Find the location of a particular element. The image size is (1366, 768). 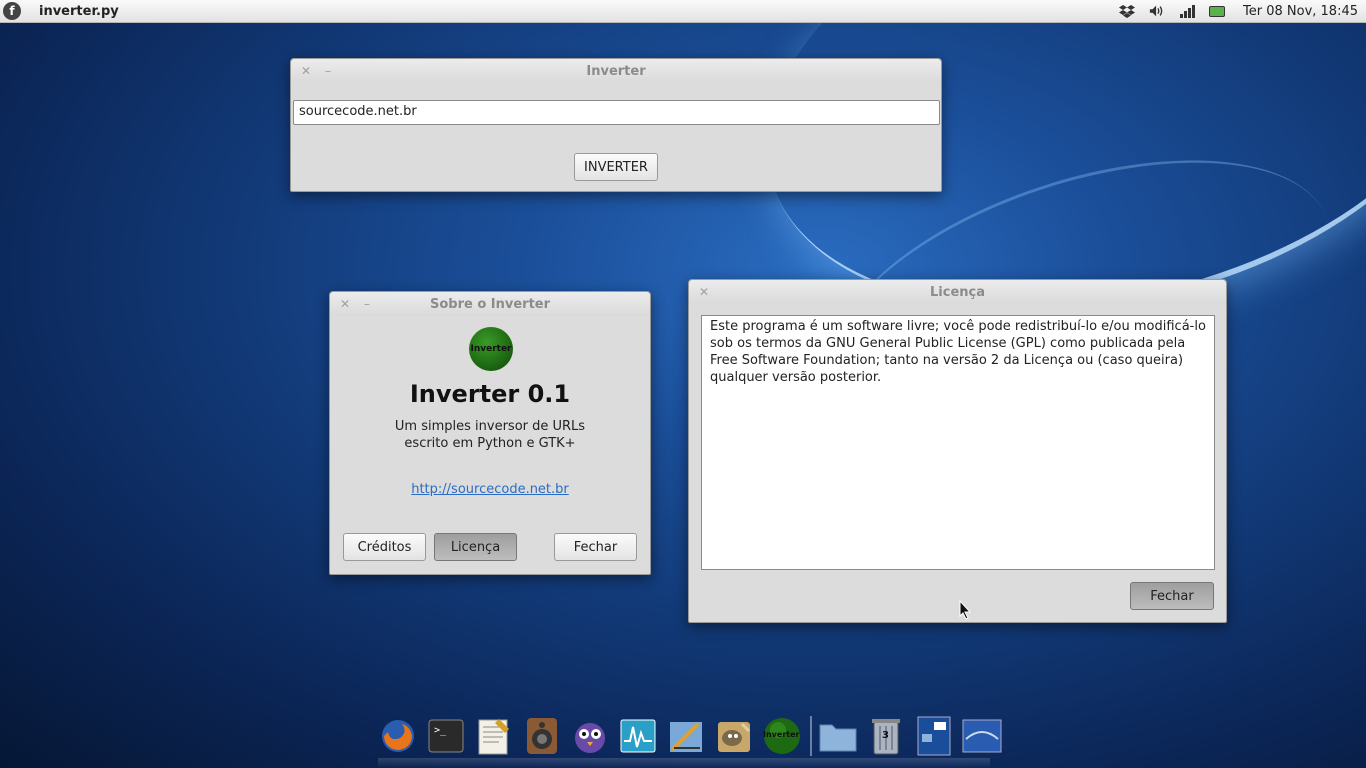

mouse-pointer-icon is located at coordinates (965, 610).